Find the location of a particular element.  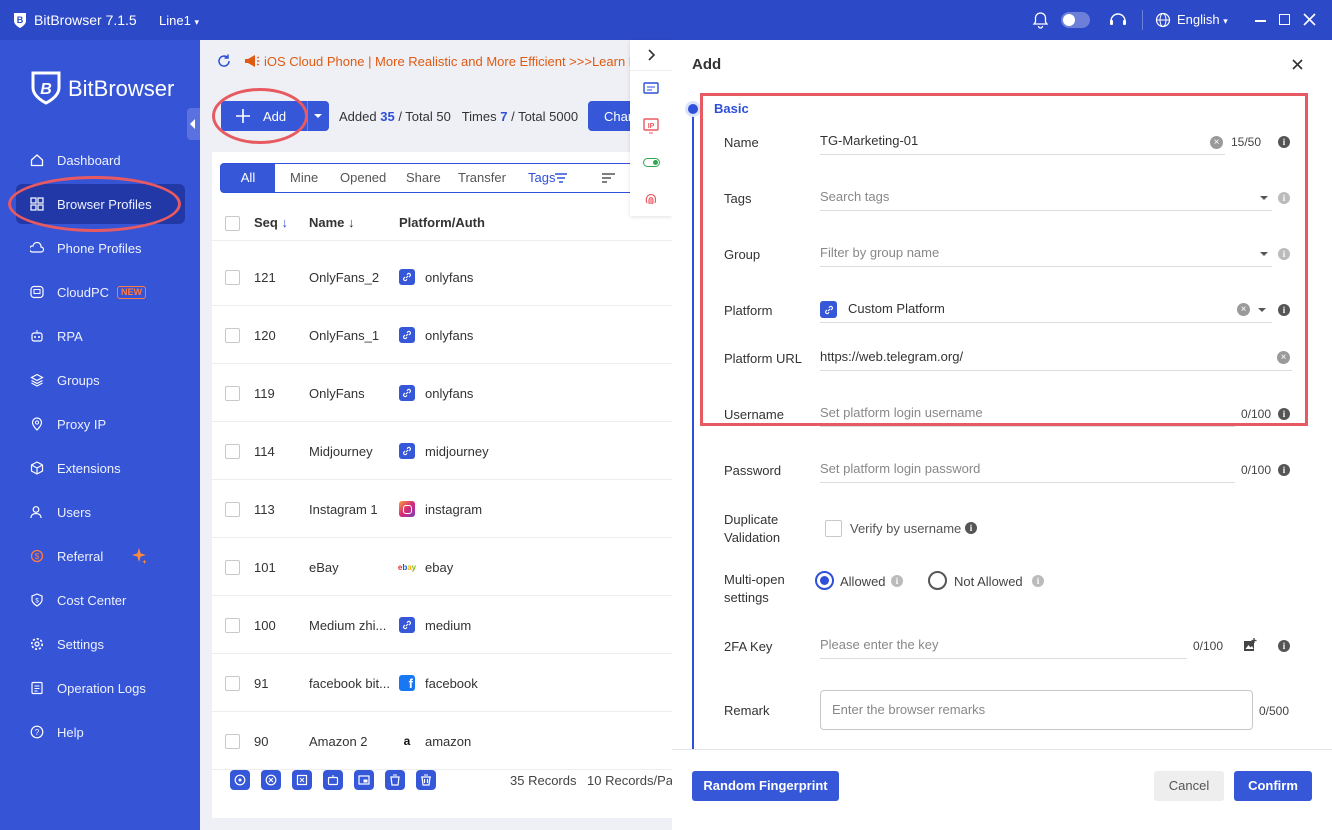

verify-by-username-checkbox is located at coordinates (833, 528).